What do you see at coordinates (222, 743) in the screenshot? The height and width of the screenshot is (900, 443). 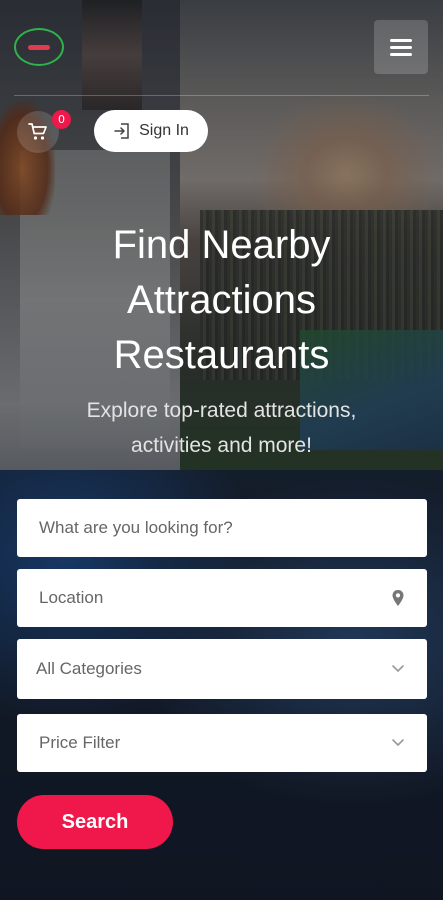 I see `price-filter-select: Price Filter` at bounding box center [222, 743].